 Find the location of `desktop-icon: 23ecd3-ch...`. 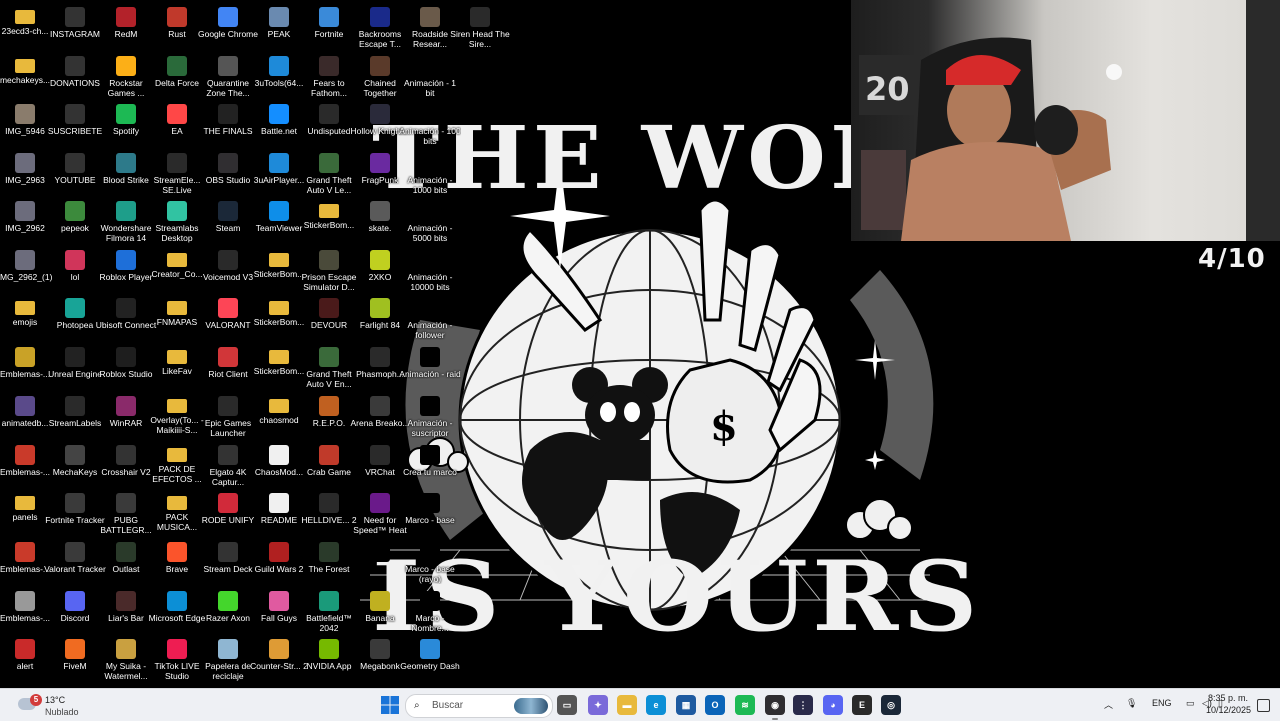

desktop-icon: 23ecd3-ch... is located at coordinates (25, 19).